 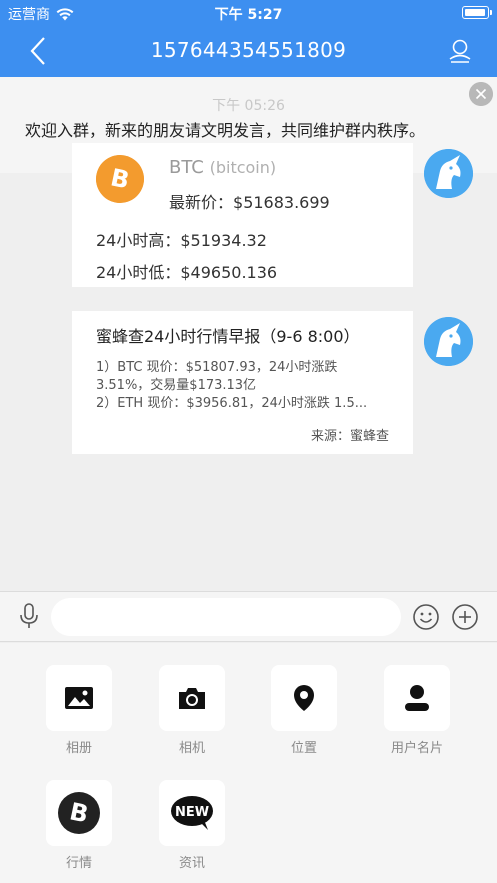 I want to click on tool-camera: 相机, so click(x=192, y=710).